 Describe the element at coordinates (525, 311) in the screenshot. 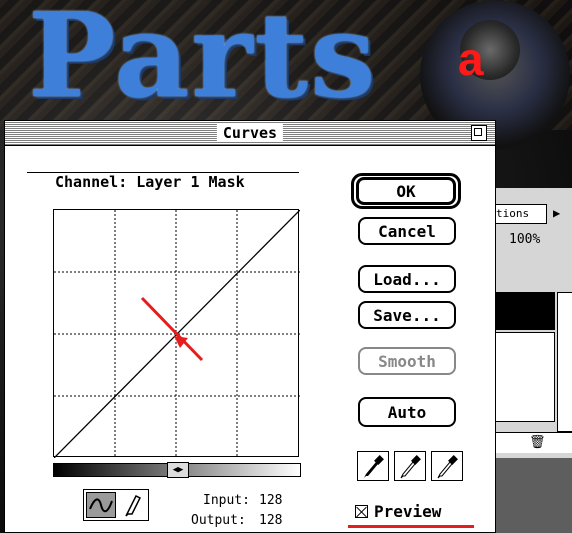

I see `layer-thumbnail-black` at that location.